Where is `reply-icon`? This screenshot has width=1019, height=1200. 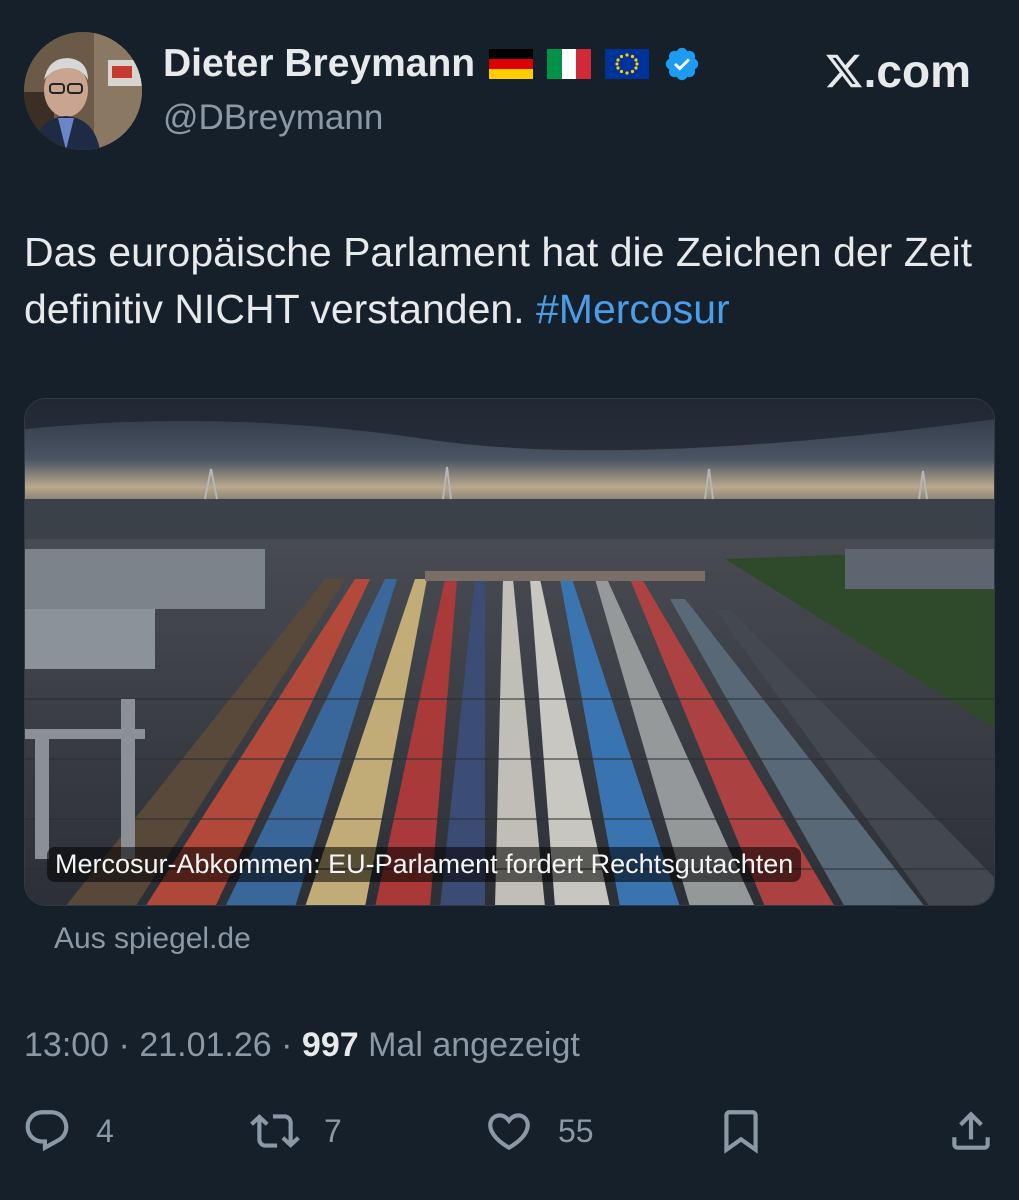 reply-icon is located at coordinates (47, 1131).